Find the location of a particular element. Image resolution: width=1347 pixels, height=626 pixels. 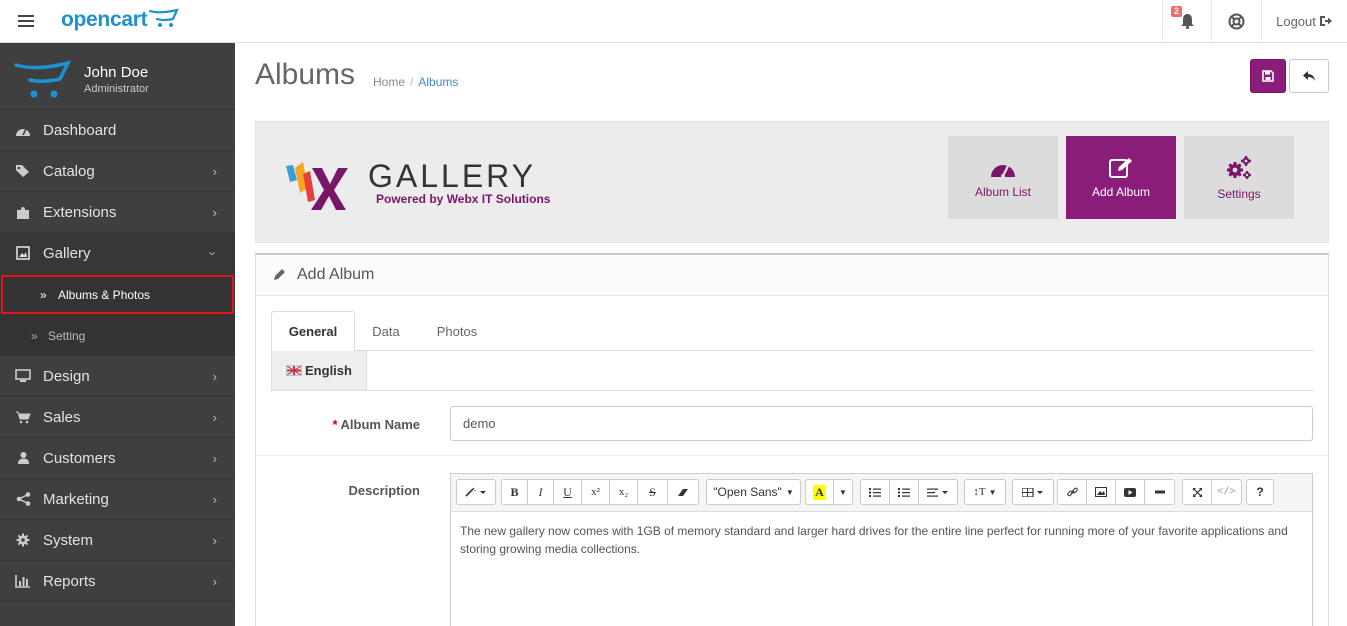

breadcrumb-albums: Albums is located at coordinates (438, 82).